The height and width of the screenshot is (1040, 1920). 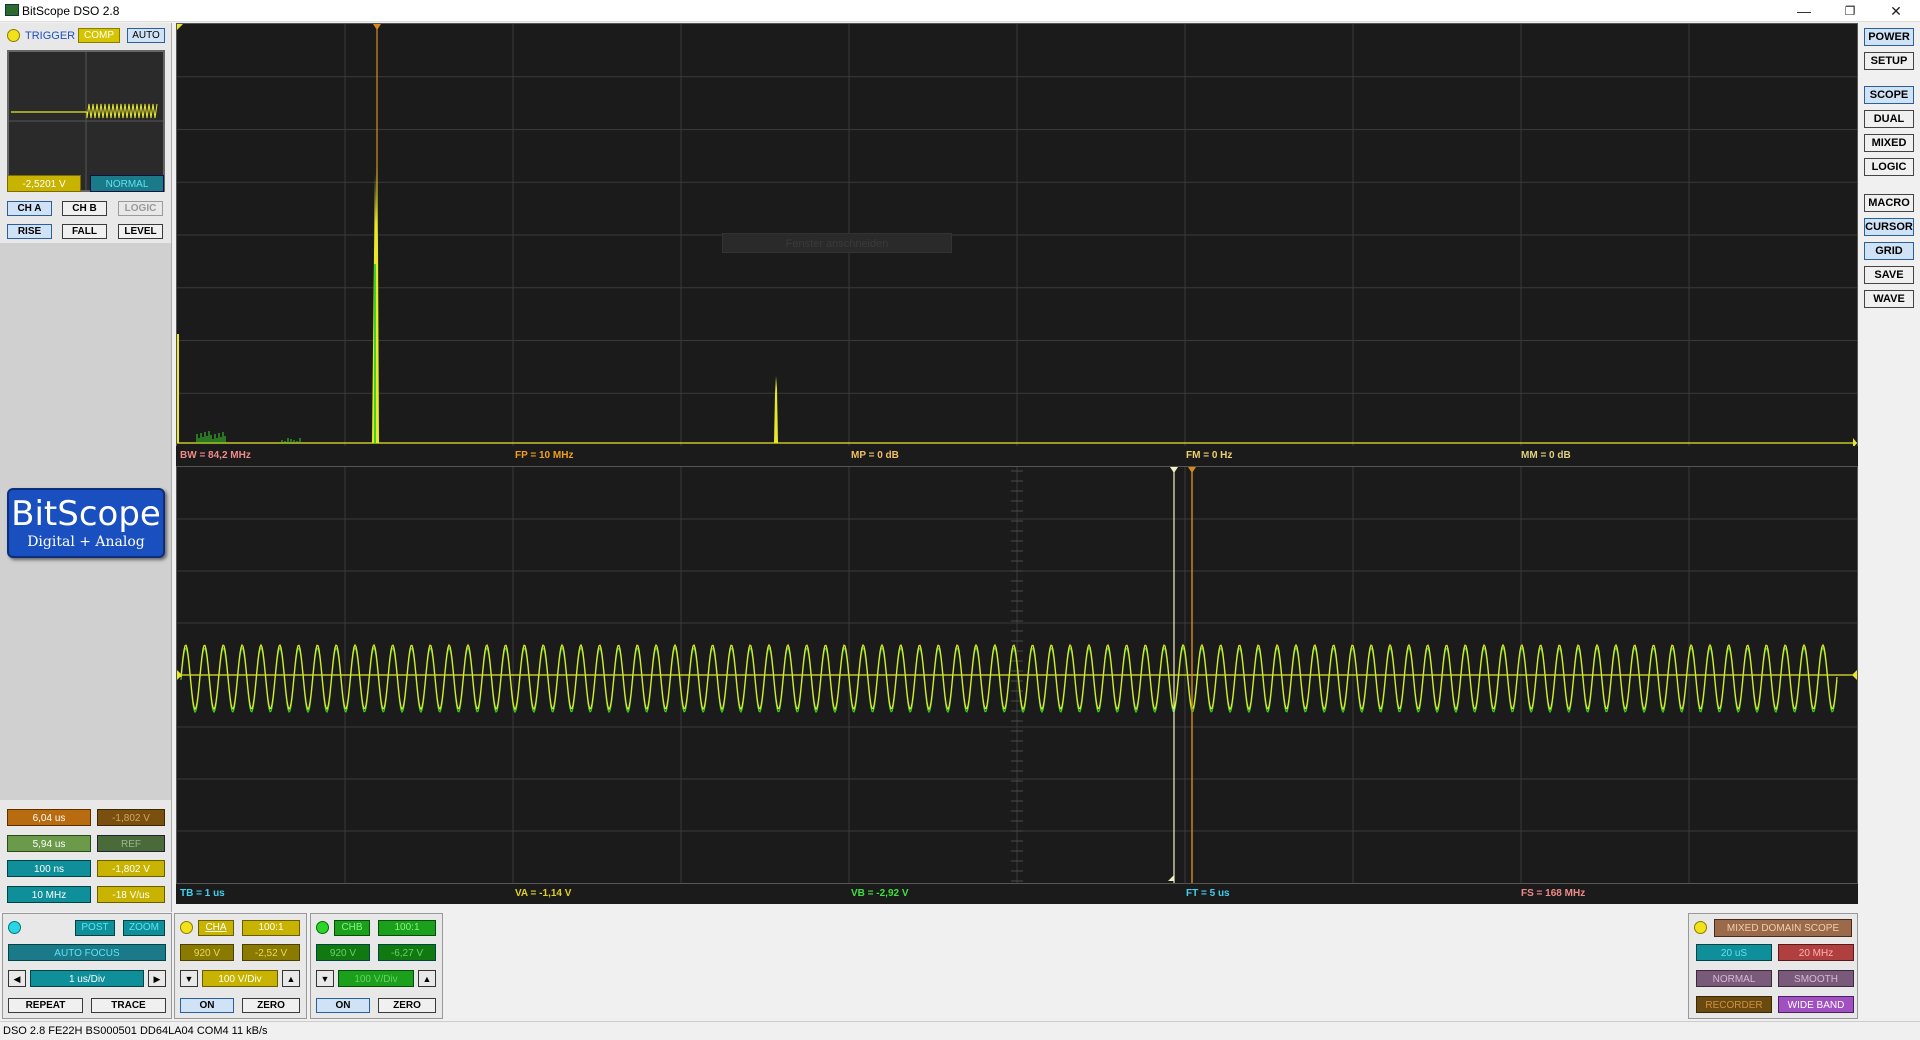 What do you see at coordinates (271, 928) in the screenshot?
I see `channel-a-probe: 100:1` at bounding box center [271, 928].